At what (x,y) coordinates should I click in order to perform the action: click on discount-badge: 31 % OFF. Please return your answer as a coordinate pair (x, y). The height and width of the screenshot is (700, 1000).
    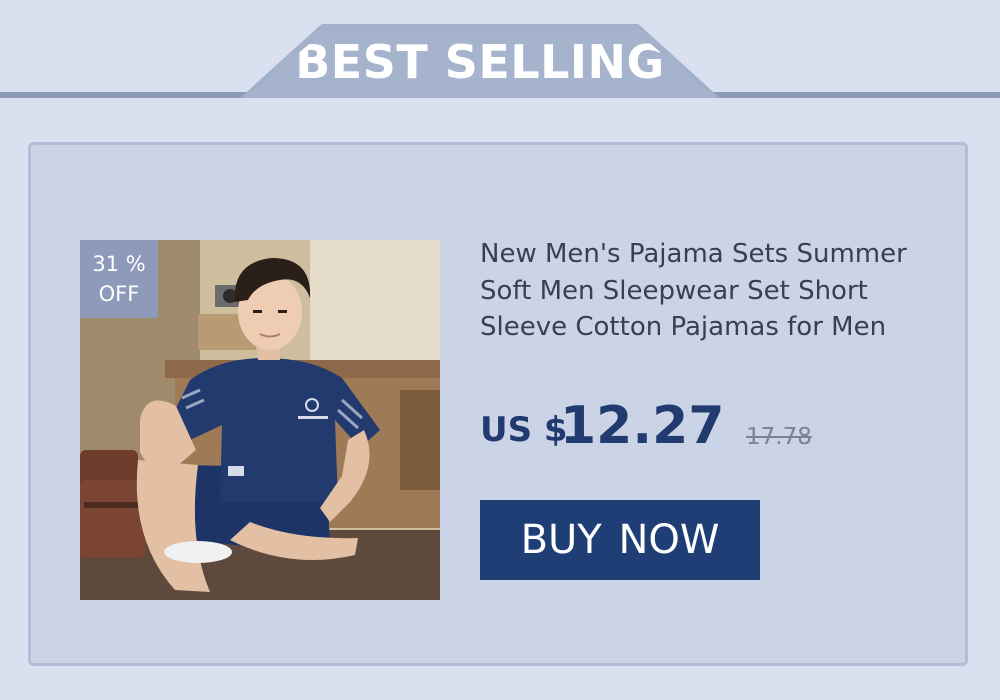
    Looking at the image, I should click on (119, 279).